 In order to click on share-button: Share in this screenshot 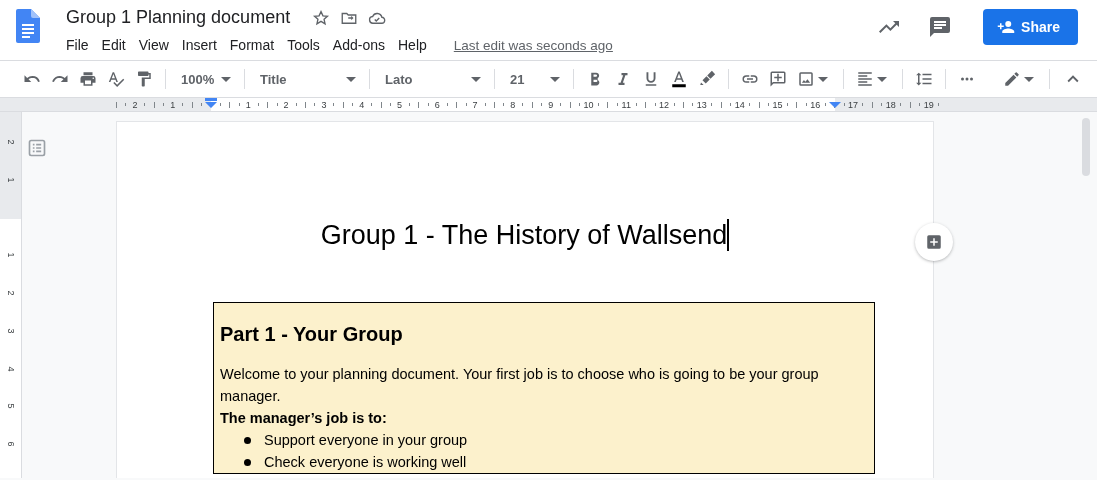, I will do `click(1030, 27)`.